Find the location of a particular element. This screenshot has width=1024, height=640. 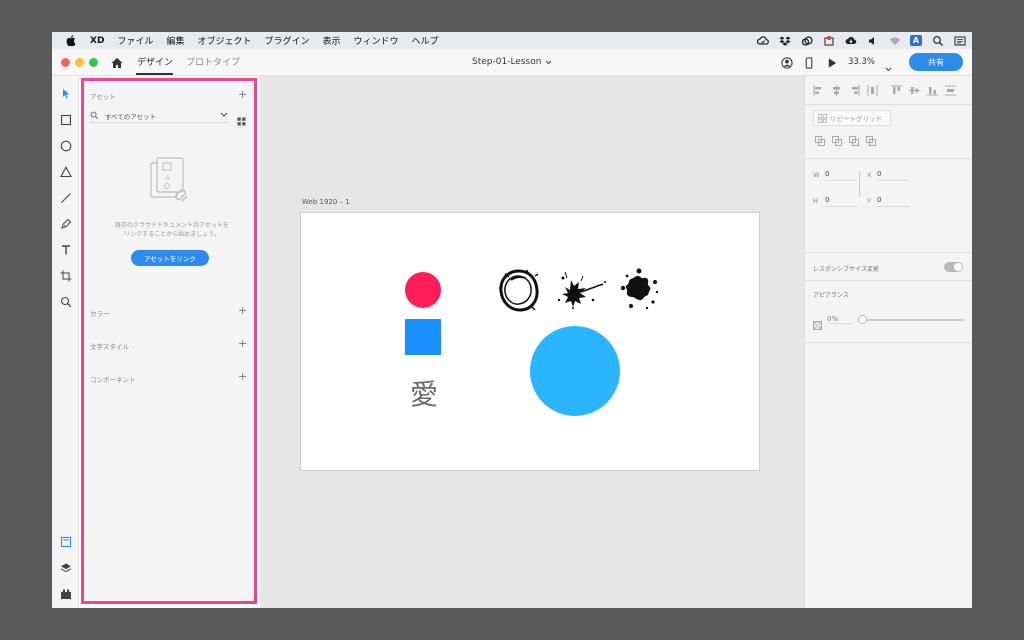

spotlight-search-icon is located at coordinates (937, 41).